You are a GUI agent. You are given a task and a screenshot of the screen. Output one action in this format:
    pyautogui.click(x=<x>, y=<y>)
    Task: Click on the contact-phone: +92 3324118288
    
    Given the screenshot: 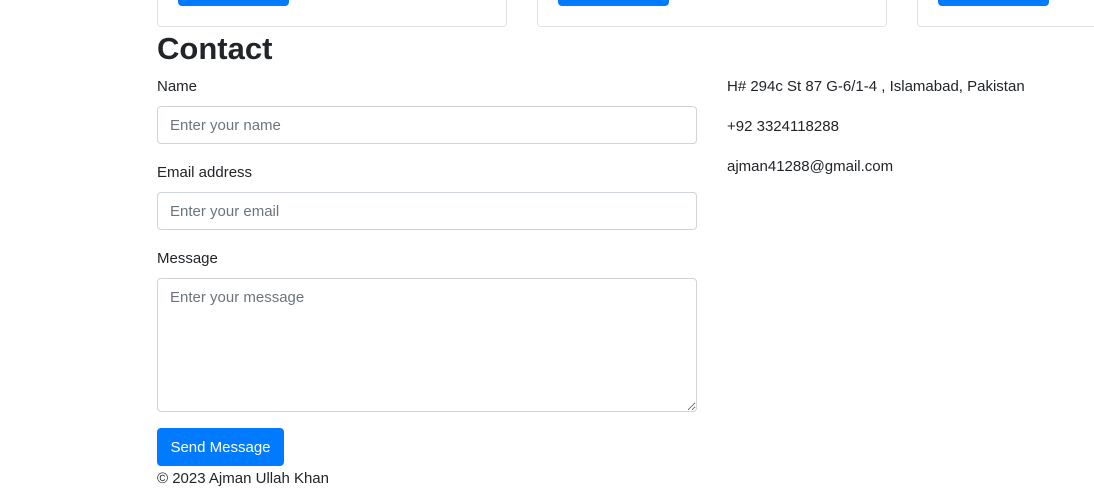 What is the action you would take?
    pyautogui.click(x=783, y=126)
    